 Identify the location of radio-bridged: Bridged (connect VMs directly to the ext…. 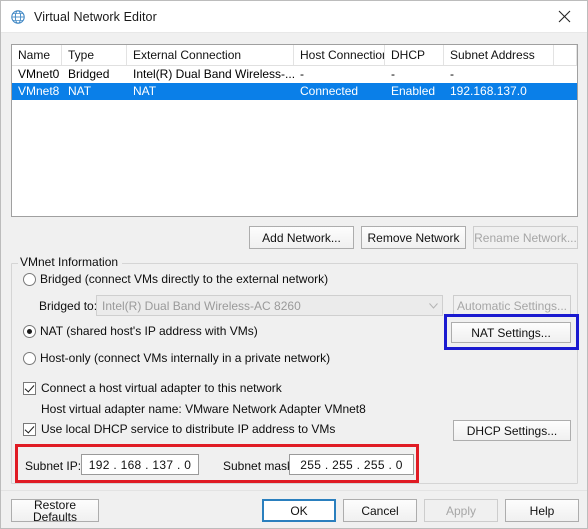
(175, 279).